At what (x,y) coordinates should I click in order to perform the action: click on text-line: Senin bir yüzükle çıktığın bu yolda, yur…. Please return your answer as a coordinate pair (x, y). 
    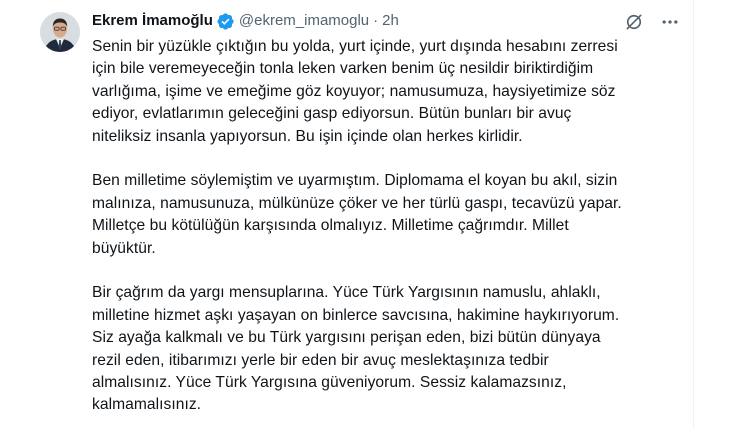
    Looking at the image, I should click on (355, 46).